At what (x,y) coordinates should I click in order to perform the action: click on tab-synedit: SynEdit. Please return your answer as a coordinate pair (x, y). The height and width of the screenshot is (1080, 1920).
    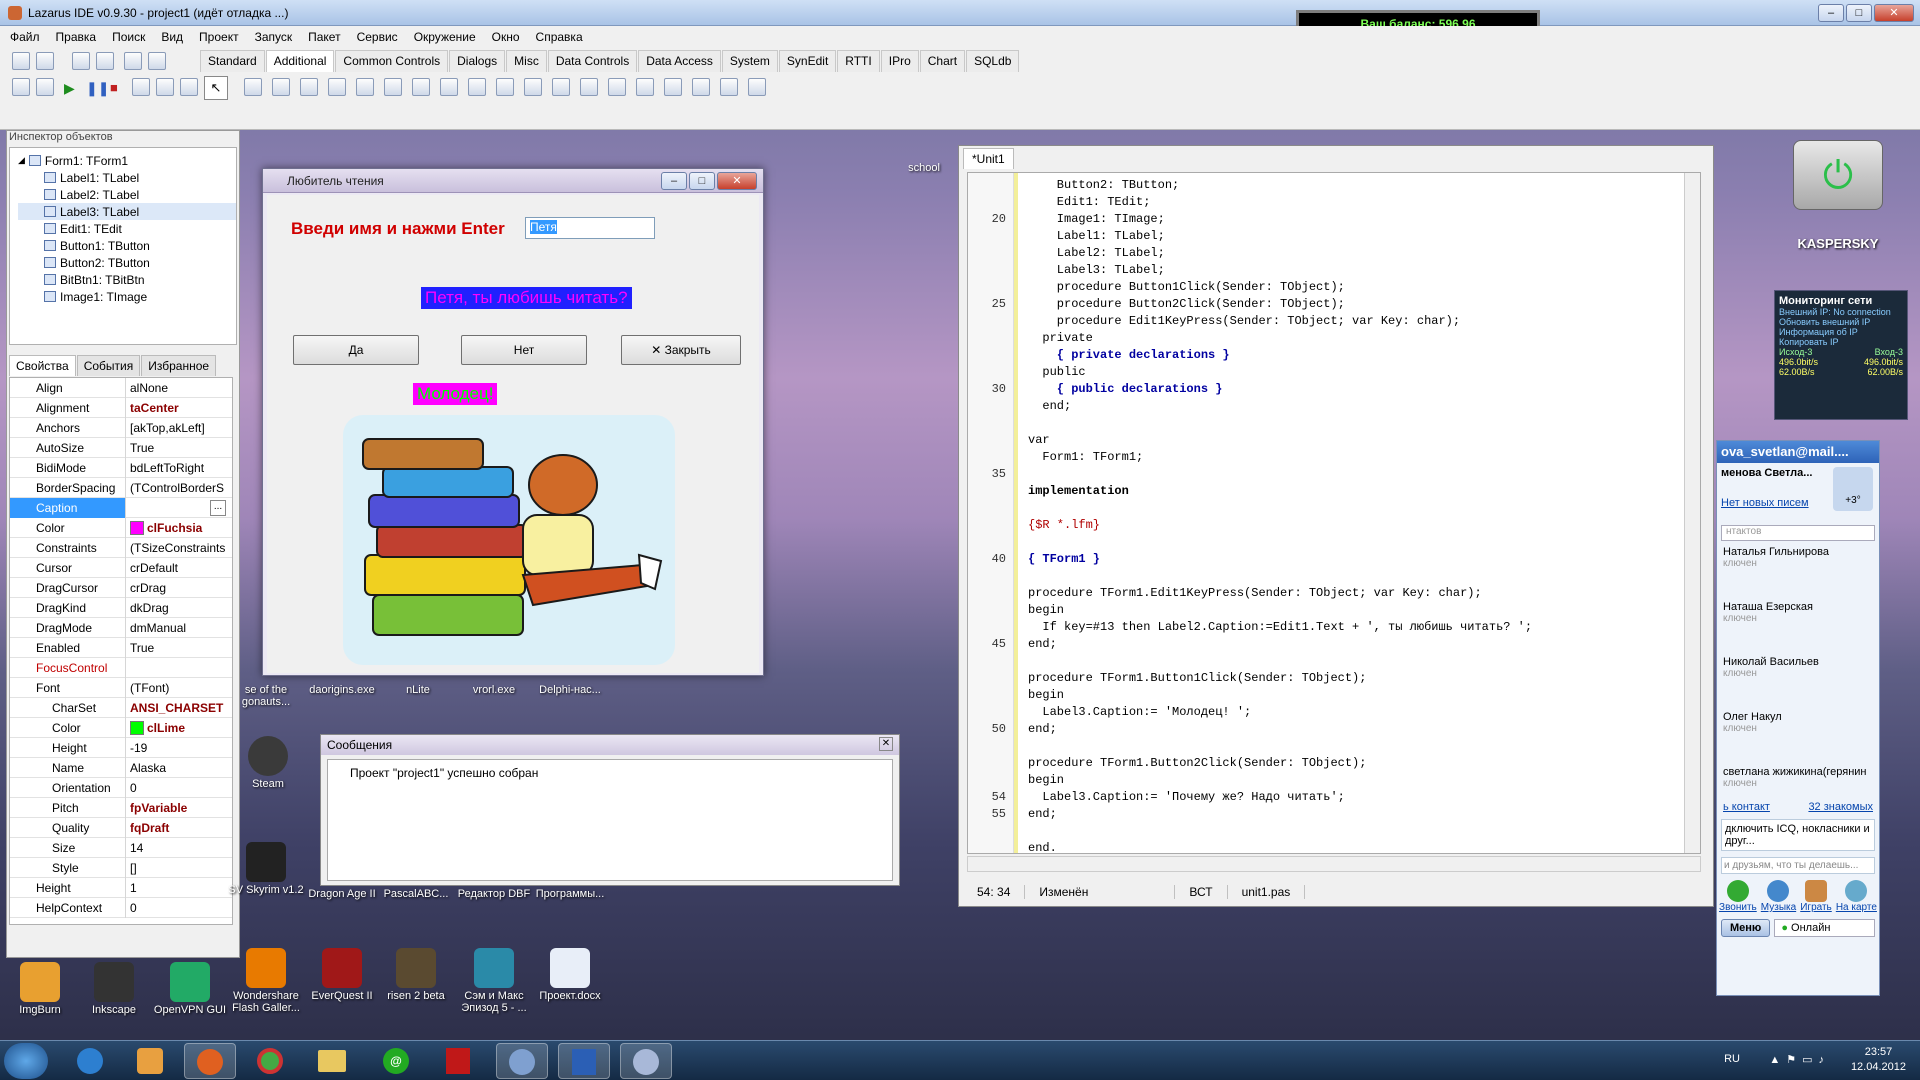
    Looking at the image, I should click on (807, 61).